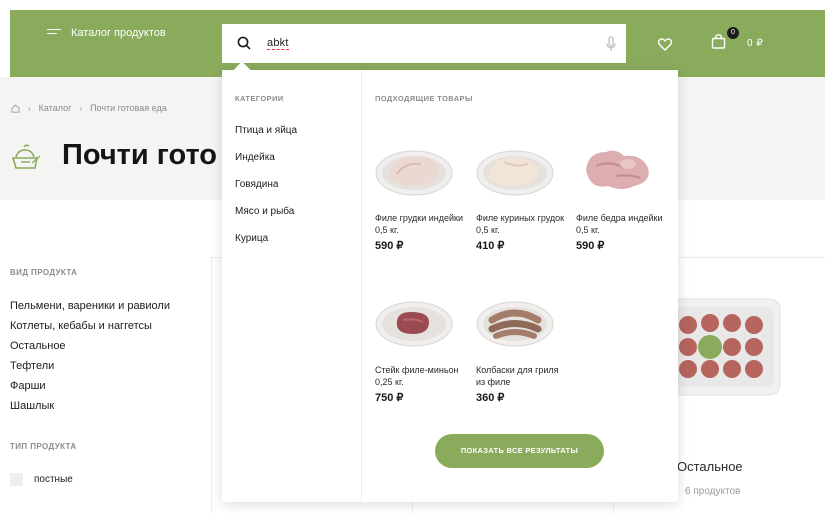  I want to click on filter-checkbox, so click(16, 479).